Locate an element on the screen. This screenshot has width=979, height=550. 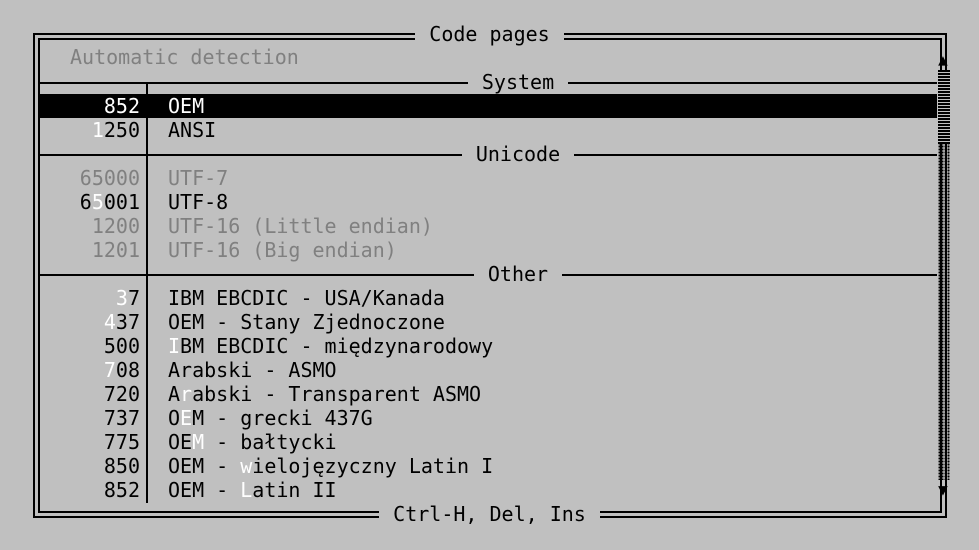
section-other-label: Other is located at coordinates (508, 274).